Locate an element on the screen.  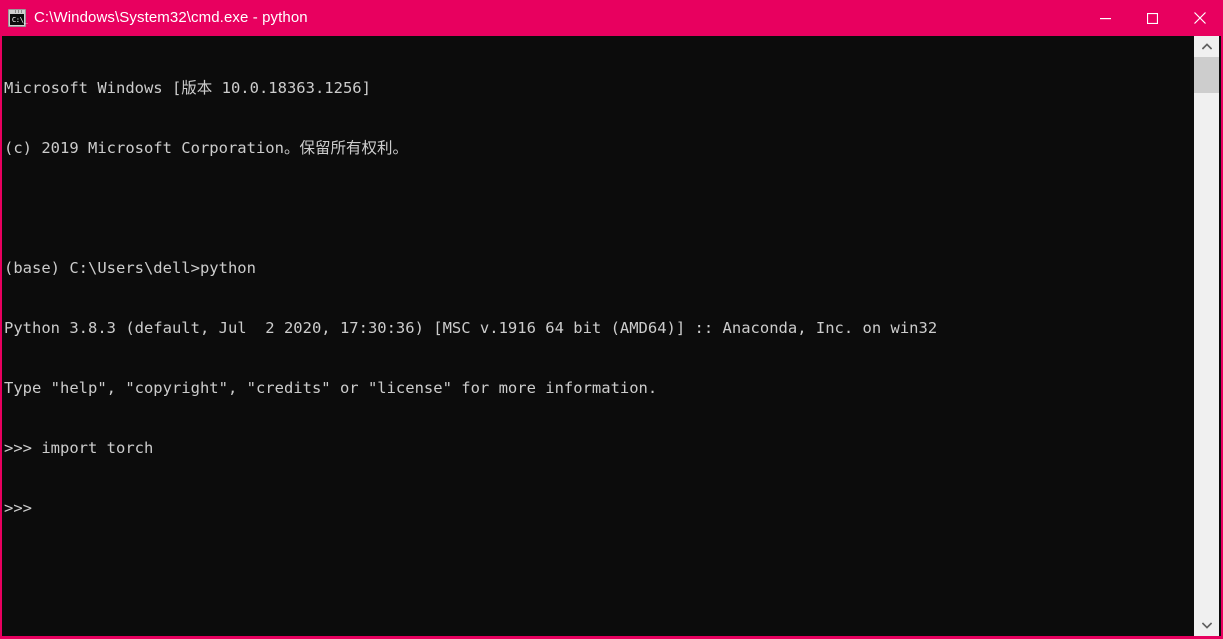
maximize-icon is located at coordinates (1152, 18).